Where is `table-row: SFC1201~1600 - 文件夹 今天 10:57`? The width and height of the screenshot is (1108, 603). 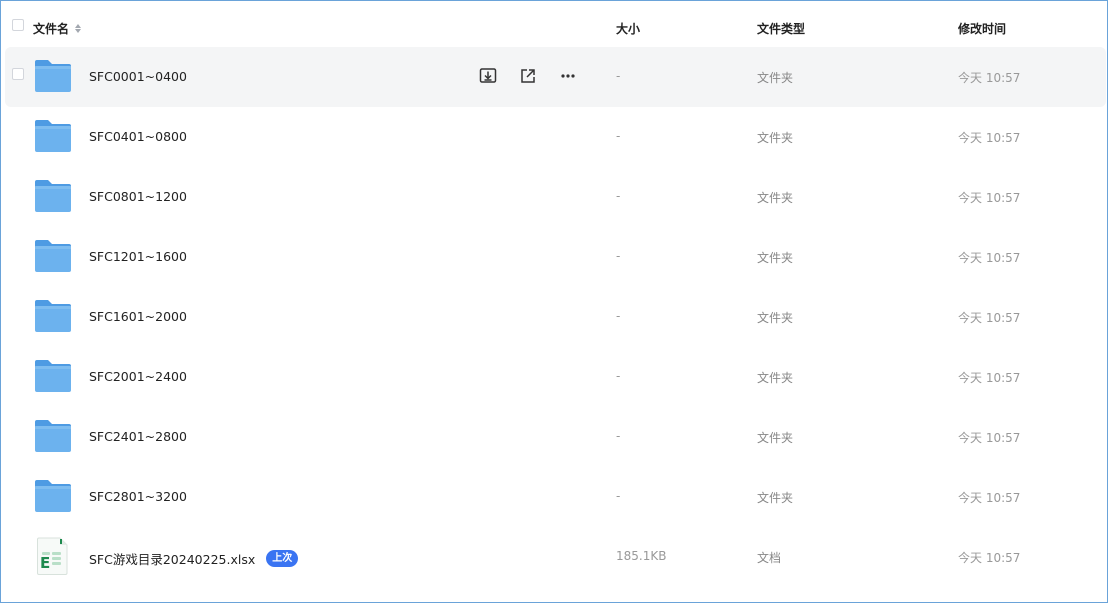 table-row: SFC1201~1600 - 文件夹 今天 10:57 is located at coordinates (554, 257).